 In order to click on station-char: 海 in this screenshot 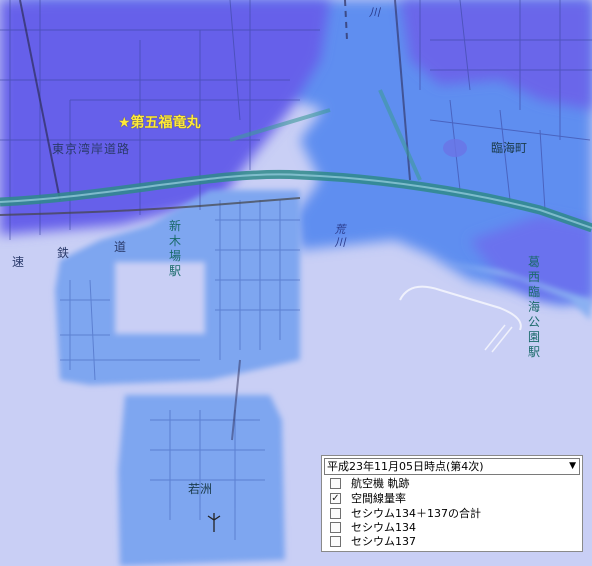, I will do `click(533, 307)`.